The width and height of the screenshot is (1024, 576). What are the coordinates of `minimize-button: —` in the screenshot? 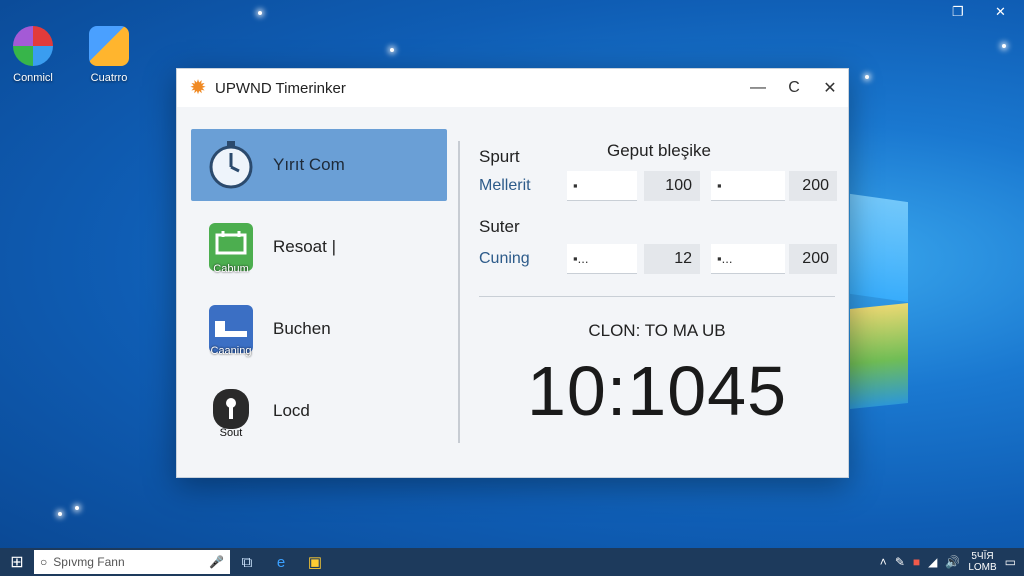 It's located at (758, 88).